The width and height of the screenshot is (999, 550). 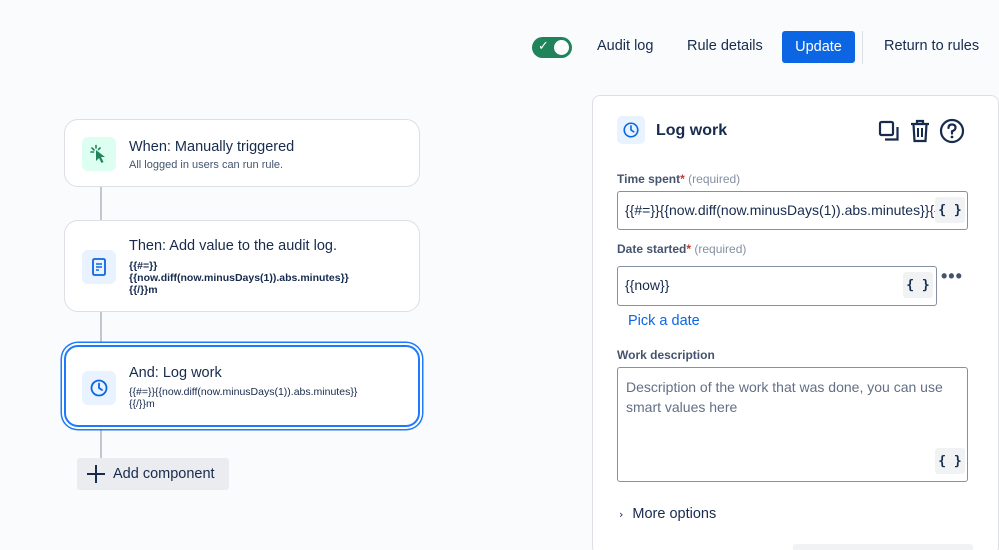 What do you see at coordinates (862, 47) in the screenshot?
I see `toolbar-divider` at bounding box center [862, 47].